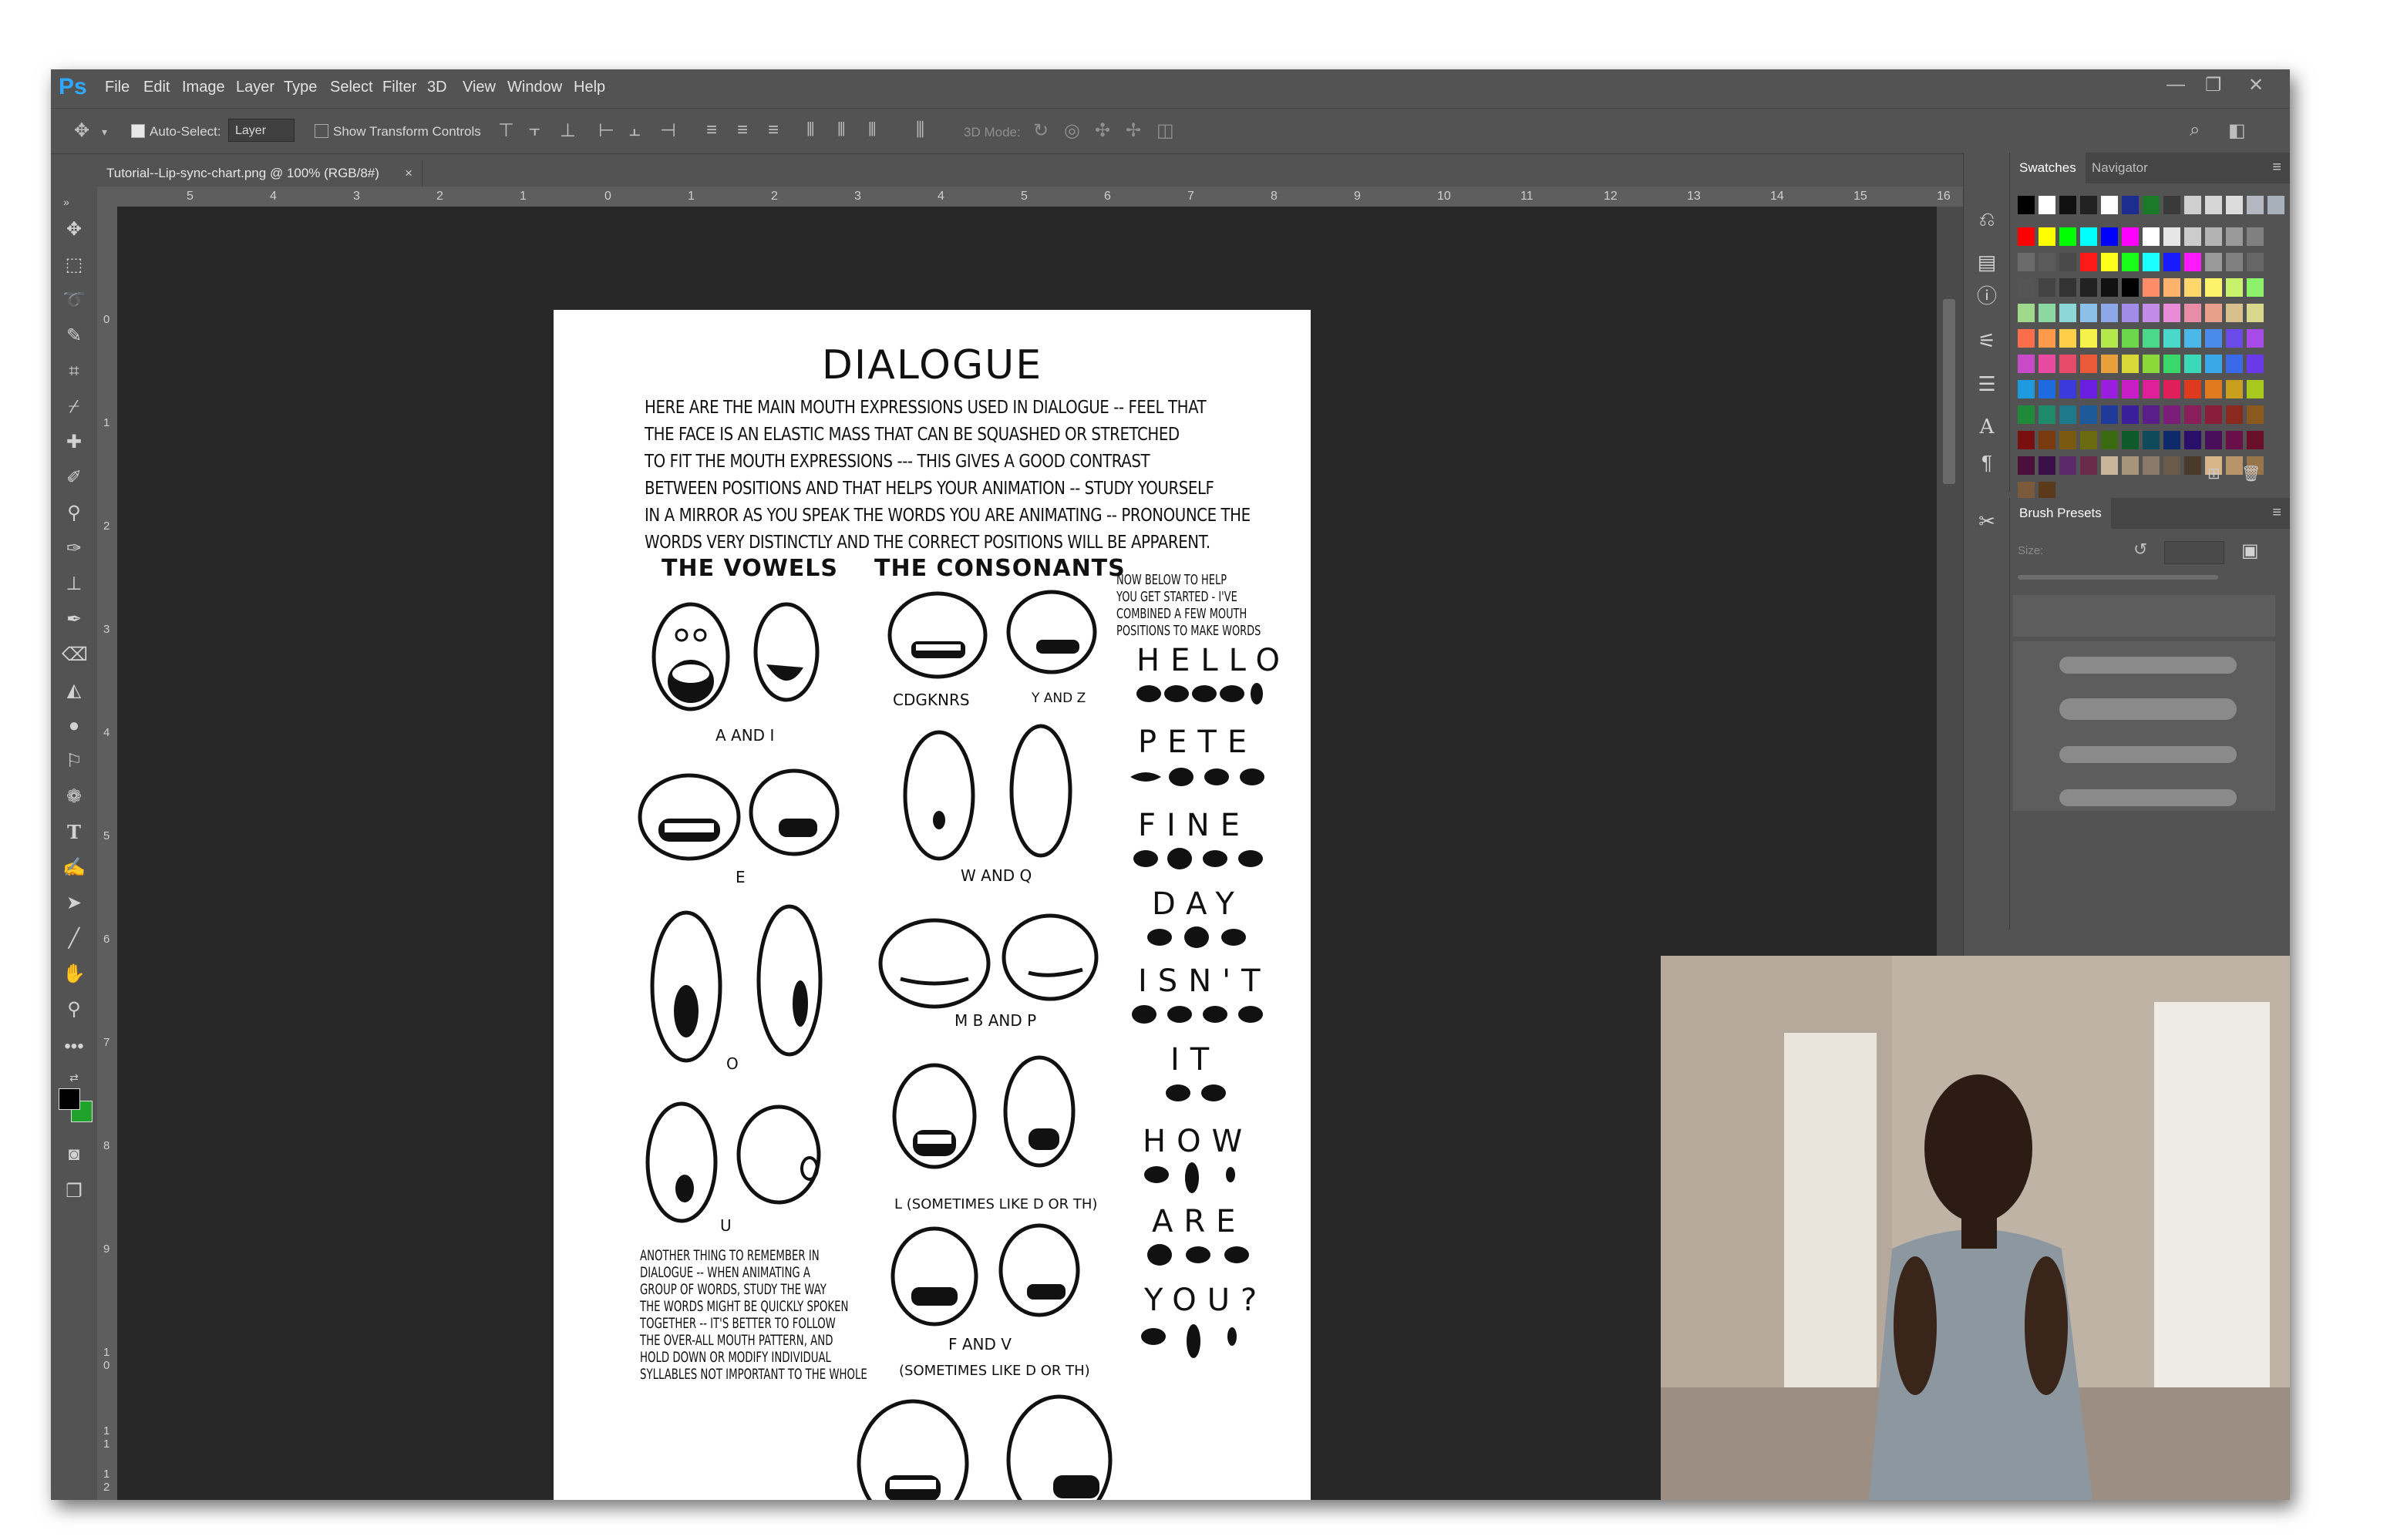  I want to click on menu-type: Type, so click(300, 87).